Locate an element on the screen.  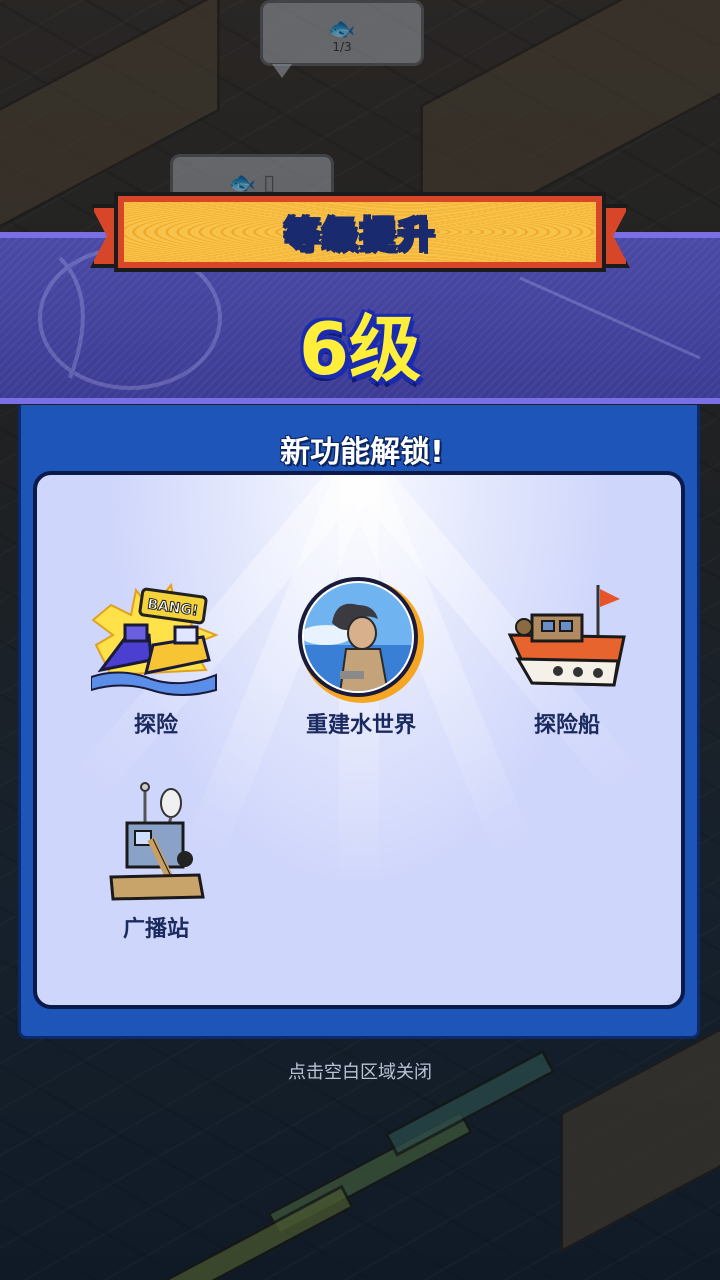
feature-label: 探险 is located at coordinates (155, 725).